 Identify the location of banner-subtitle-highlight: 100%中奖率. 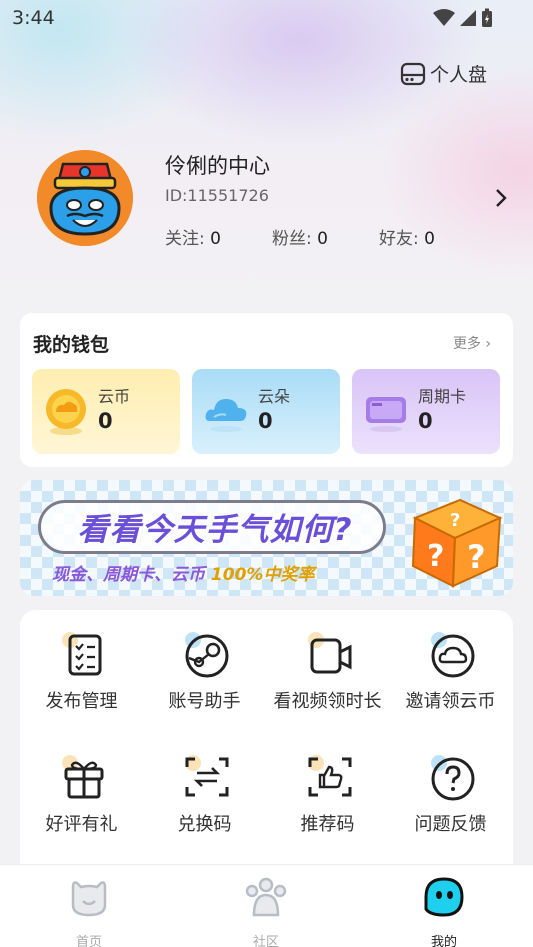
(262, 575).